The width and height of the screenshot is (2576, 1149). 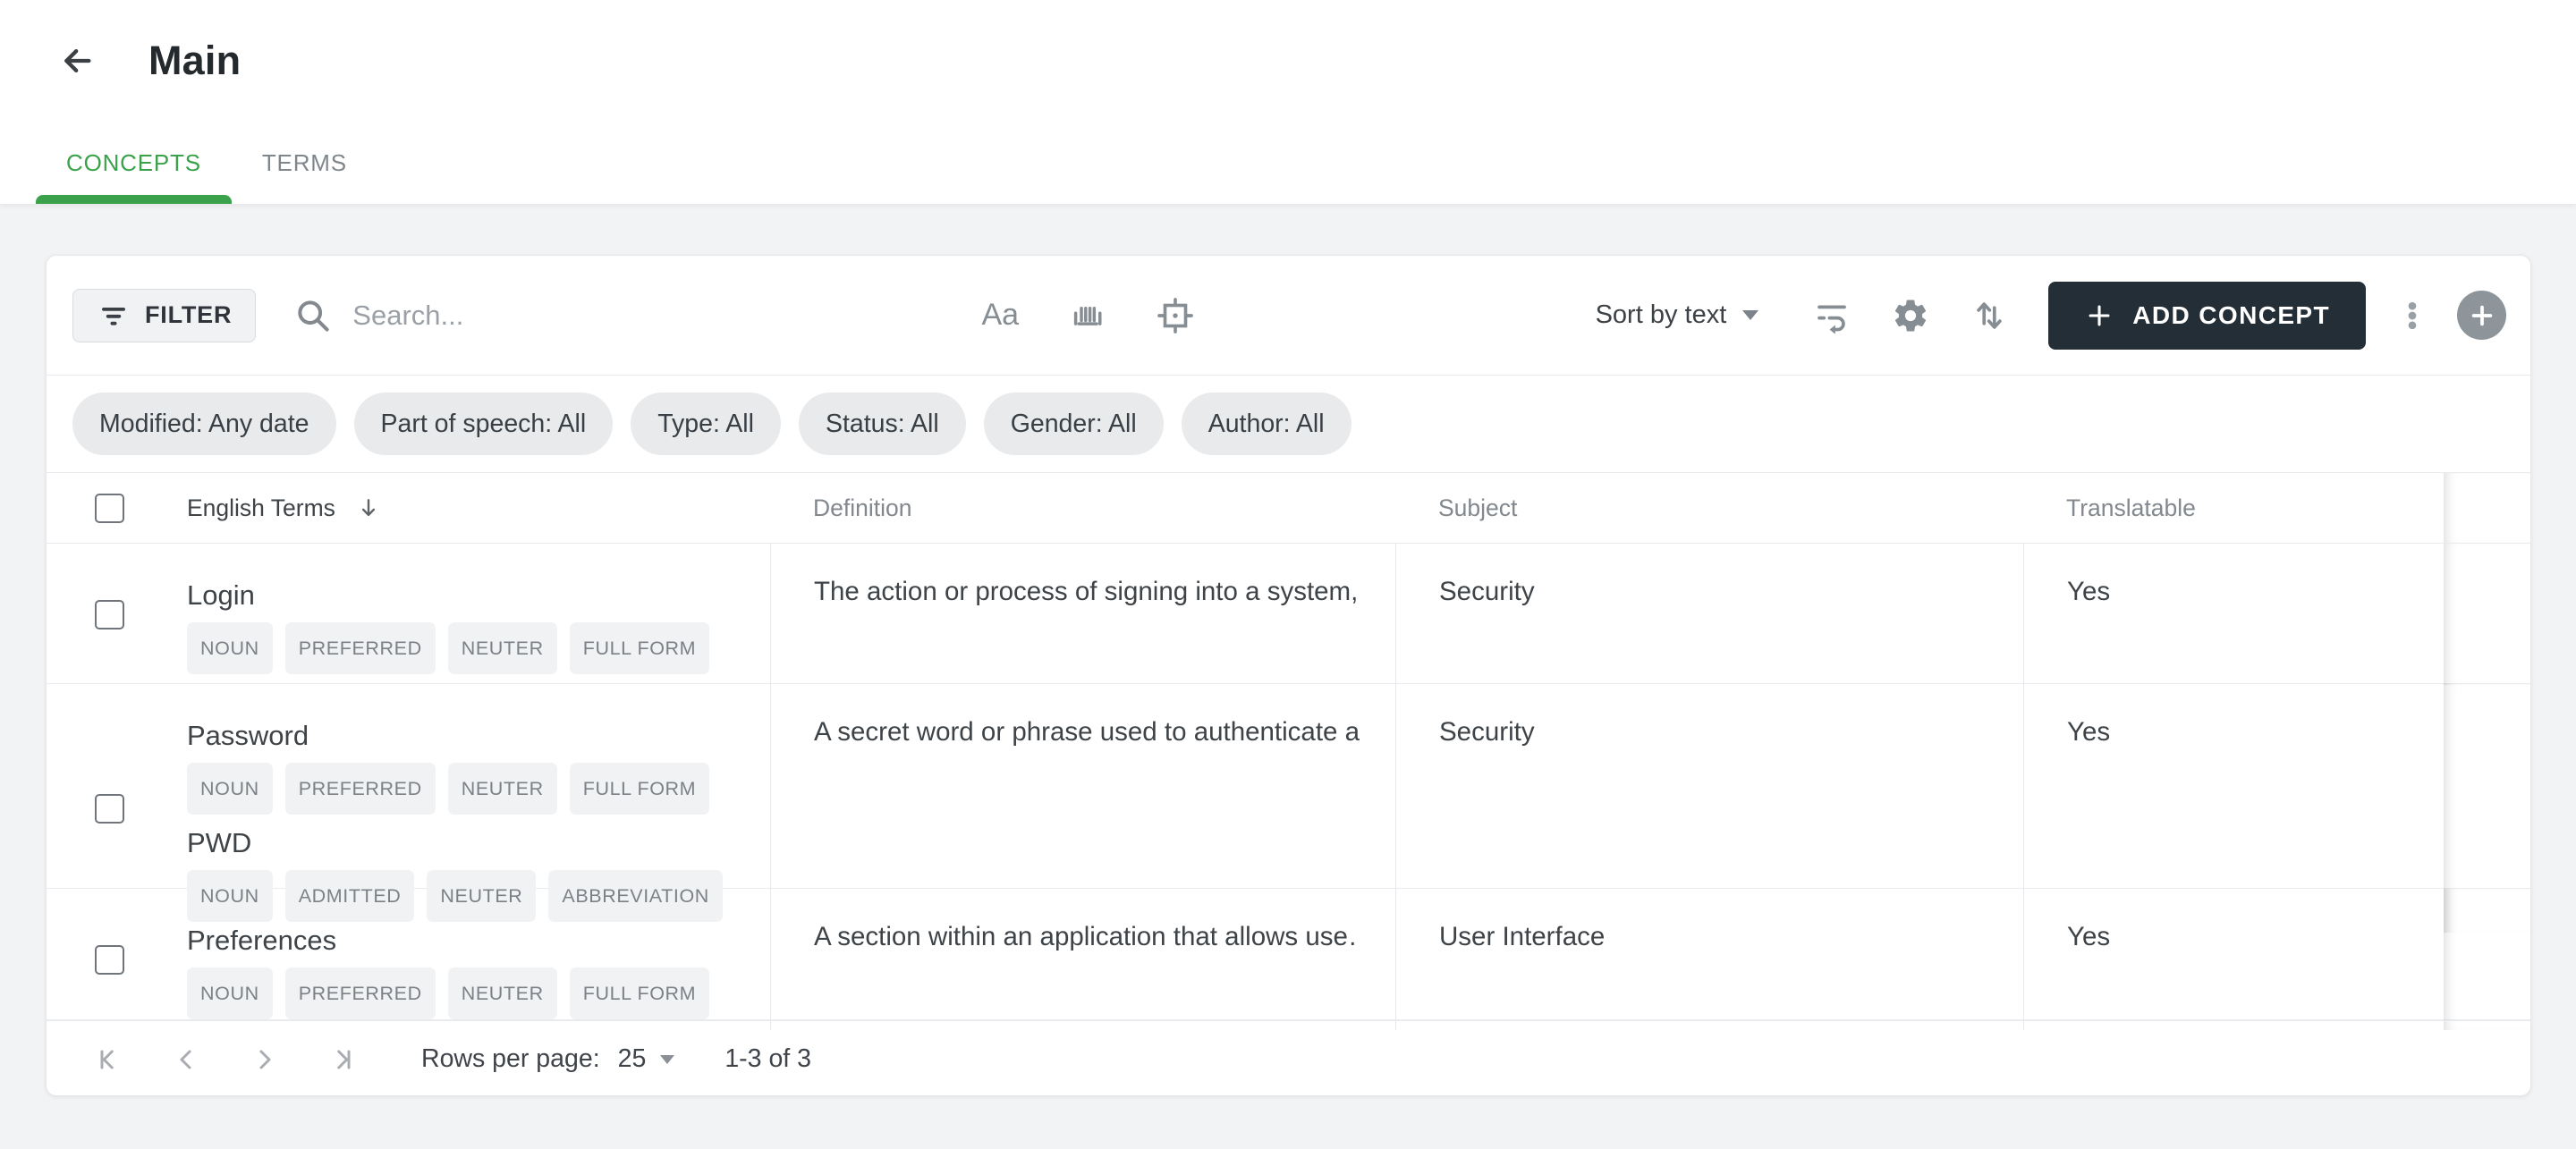 I want to click on search-input, so click(x=665, y=315).